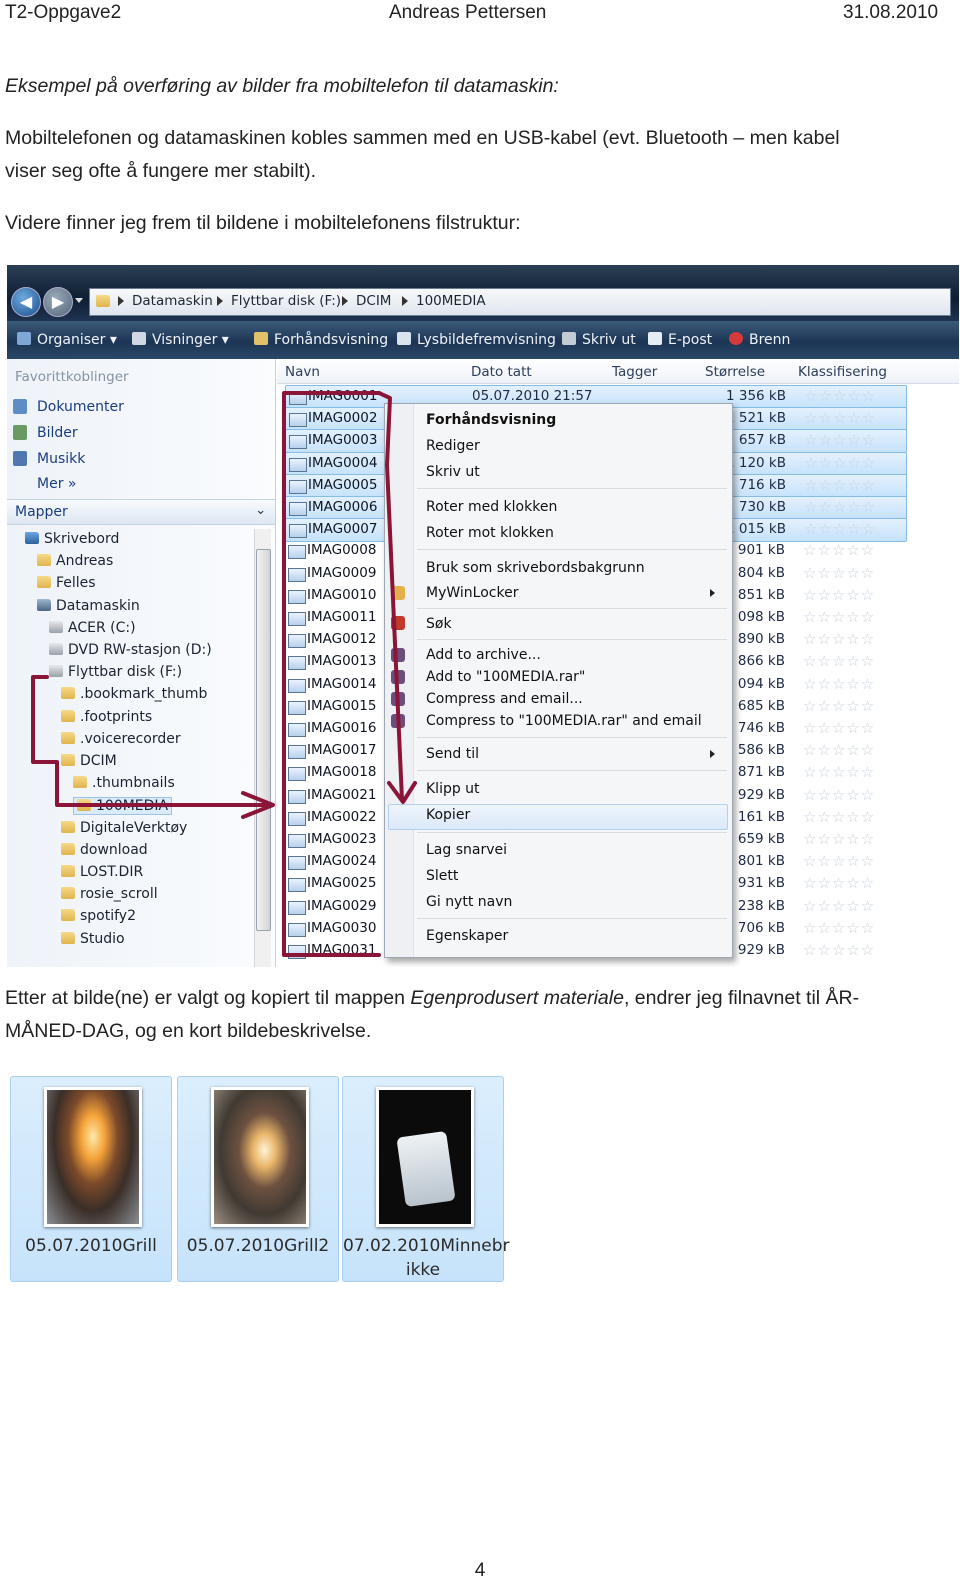 This screenshot has height=1584, width=960. Describe the element at coordinates (735, 372) in the screenshot. I see `column-size: Størrelse` at that location.